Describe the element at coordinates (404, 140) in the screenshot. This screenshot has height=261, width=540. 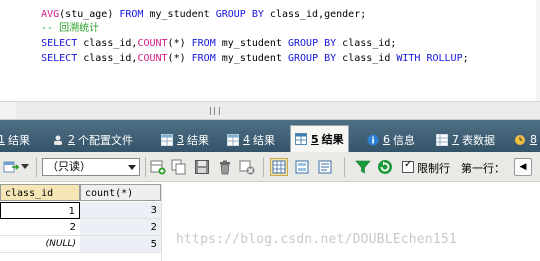
I see `tab-label: 信息` at that location.